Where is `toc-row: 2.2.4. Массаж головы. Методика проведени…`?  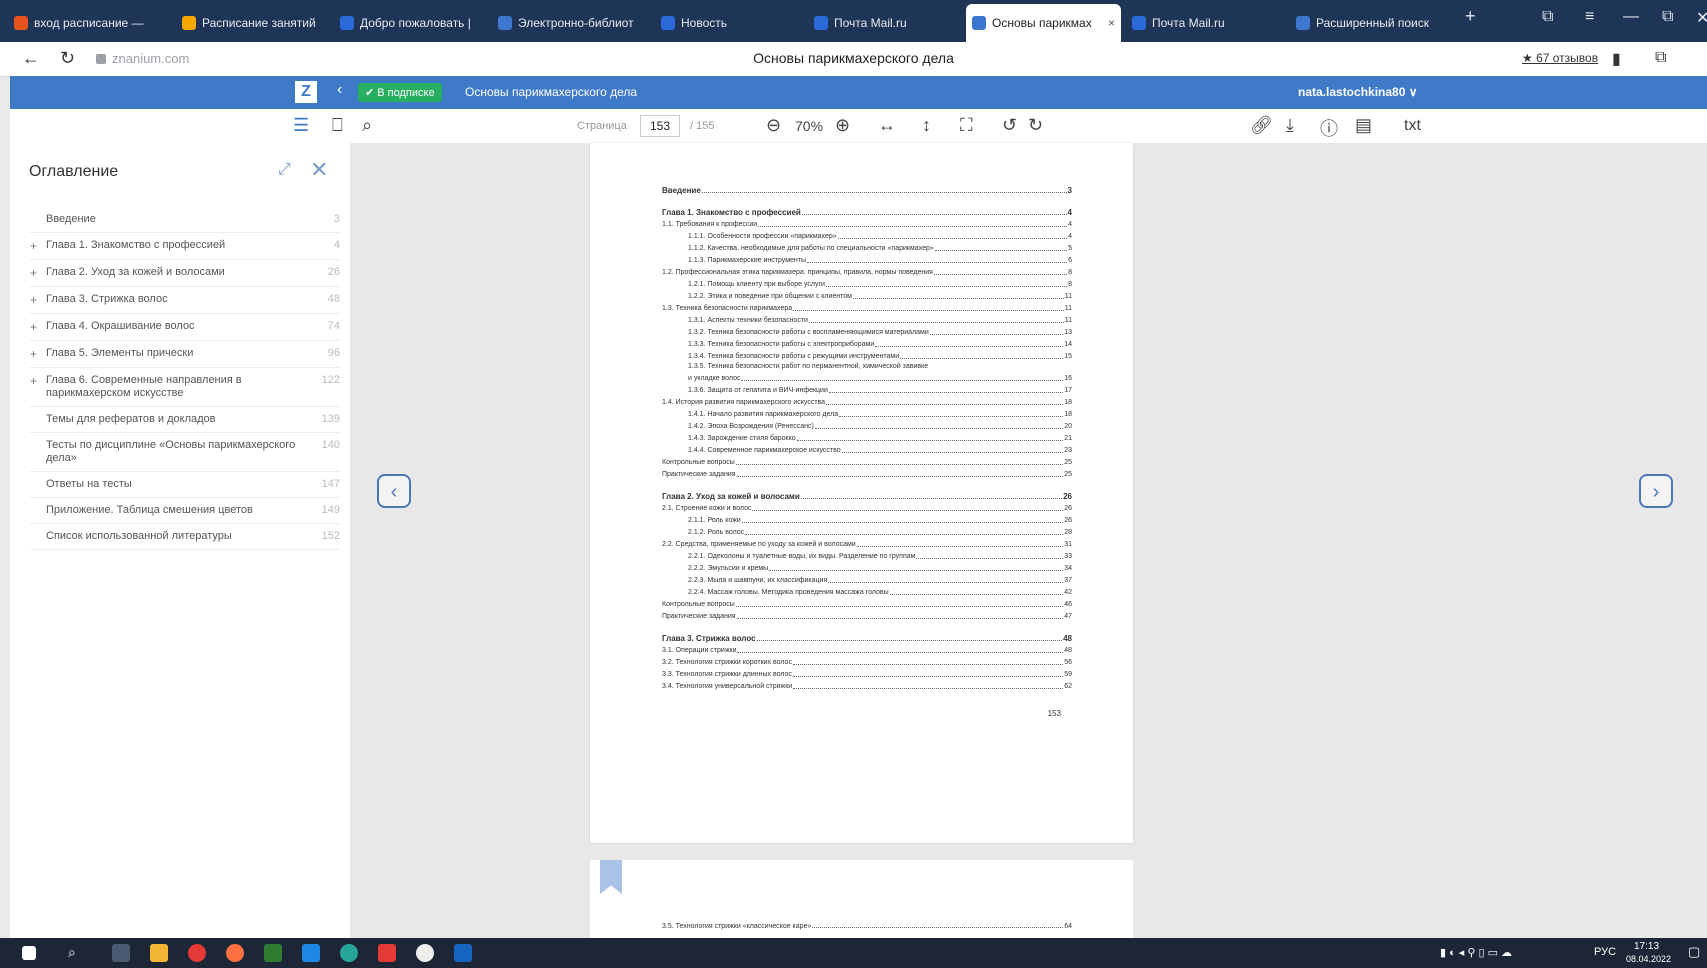
toc-row: 2.2.4. Массаж головы. Методика проведени… is located at coordinates (867, 591).